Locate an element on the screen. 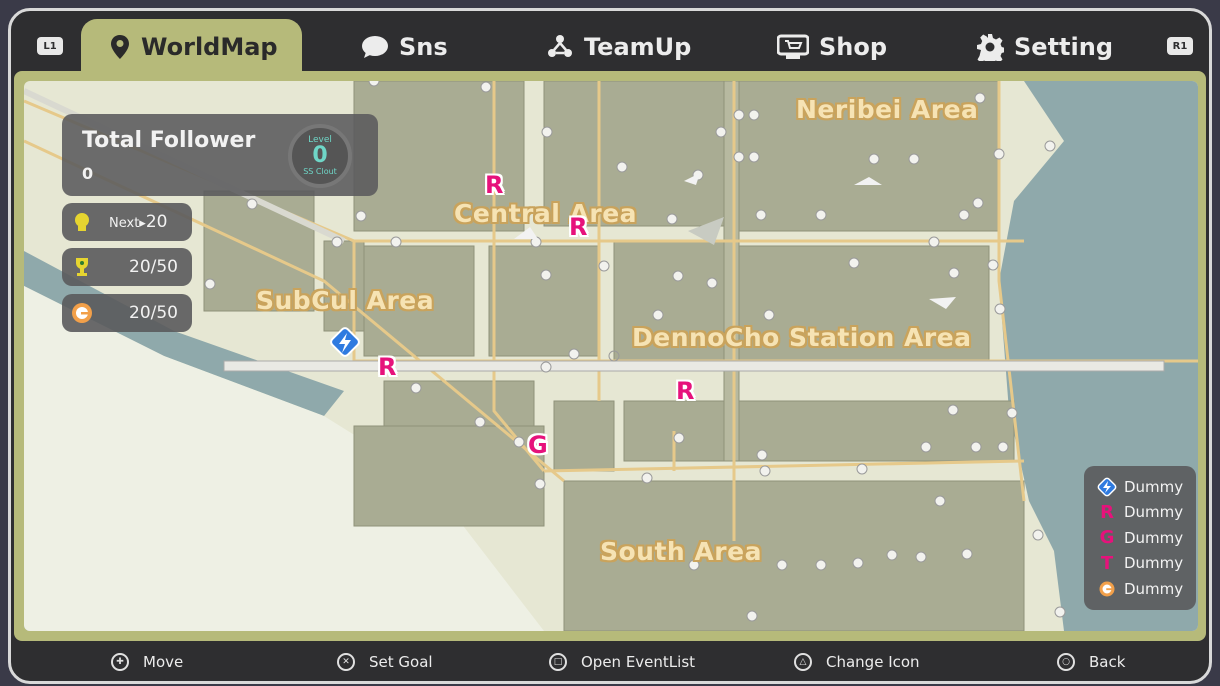 The height and width of the screenshot is (686, 1220). trophy-icon is located at coordinates (82, 267).